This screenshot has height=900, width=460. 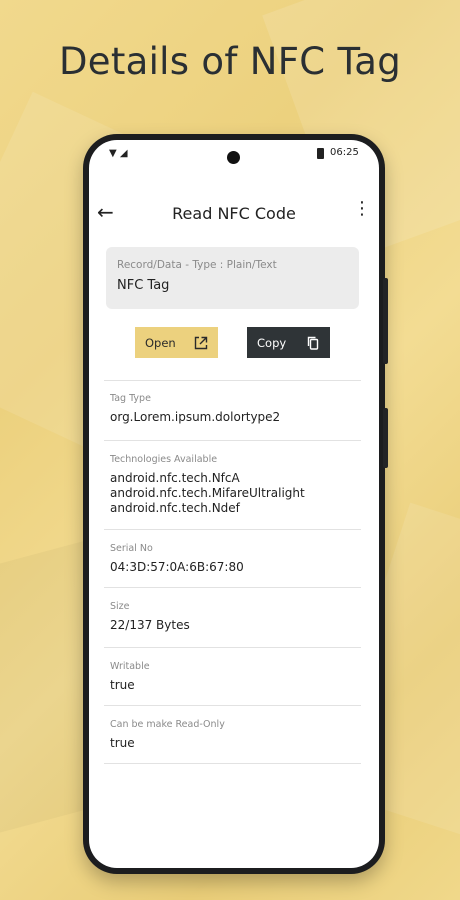 What do you see at coordinates (195, 417) in the screenshot?
I see `field-value: org.Lorem.ipsum.dolortype2` at bounding box center [195, 417].